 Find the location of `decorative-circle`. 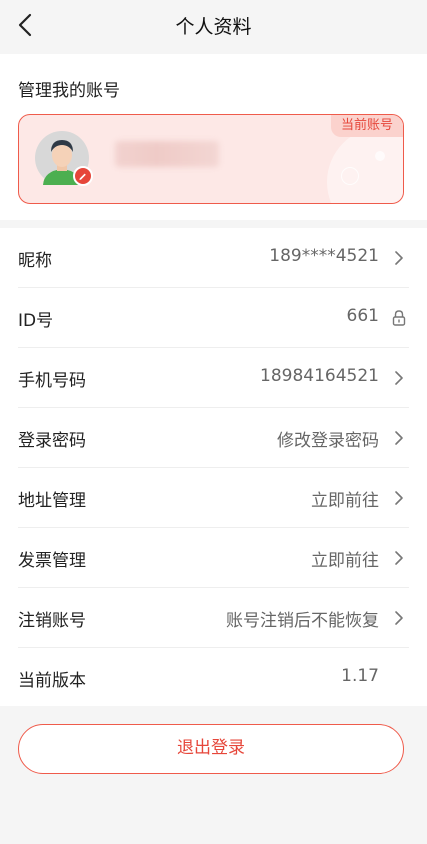

decorative-circle is located at coordinates (365, 165).